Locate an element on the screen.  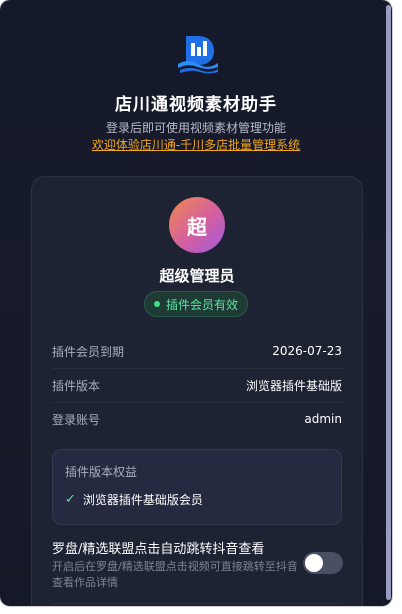
status-badge: 插件会员有效 is located at coordinates (196, 304).